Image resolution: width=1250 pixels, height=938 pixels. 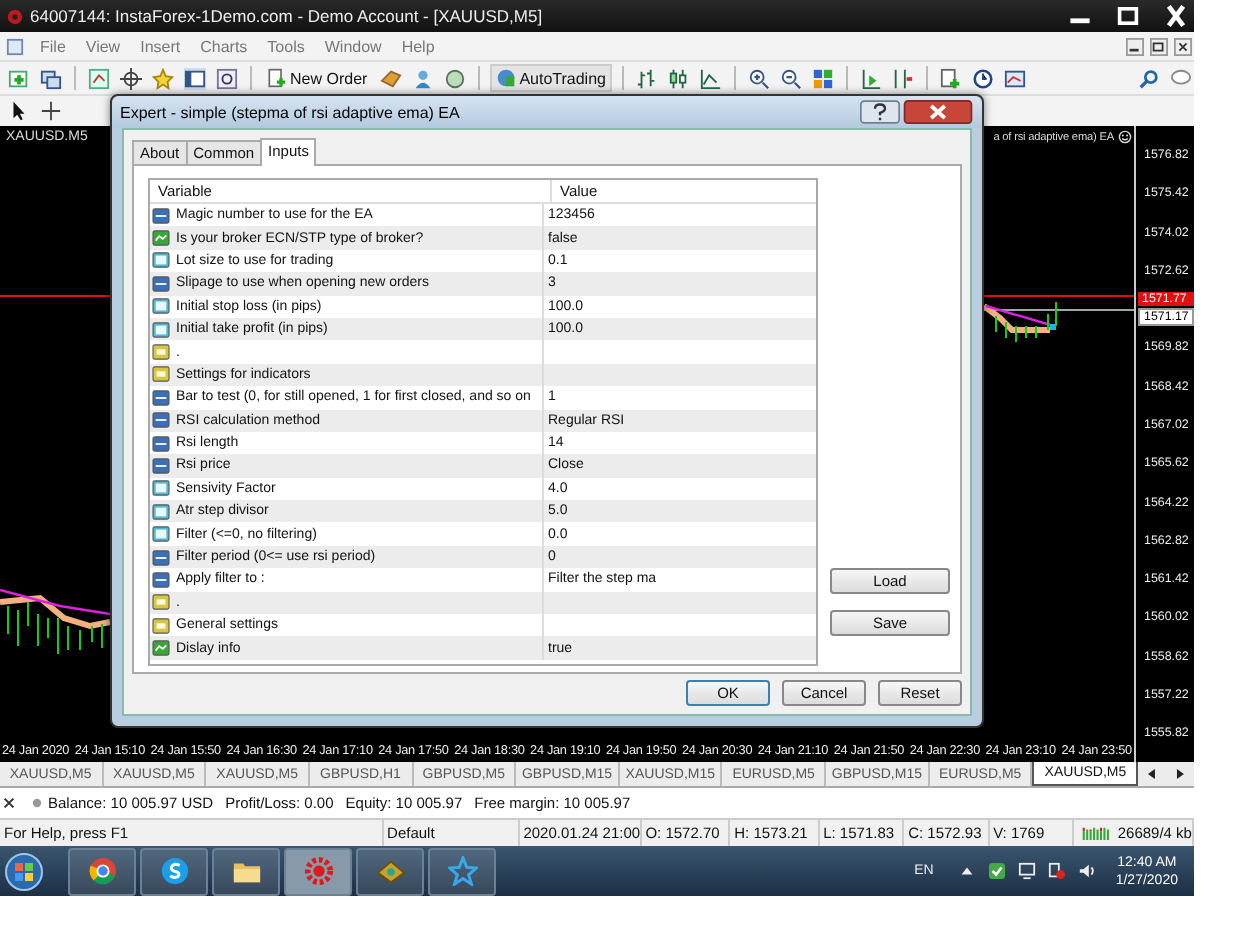 I want to click on person-icon, so click(x=422, y=78).